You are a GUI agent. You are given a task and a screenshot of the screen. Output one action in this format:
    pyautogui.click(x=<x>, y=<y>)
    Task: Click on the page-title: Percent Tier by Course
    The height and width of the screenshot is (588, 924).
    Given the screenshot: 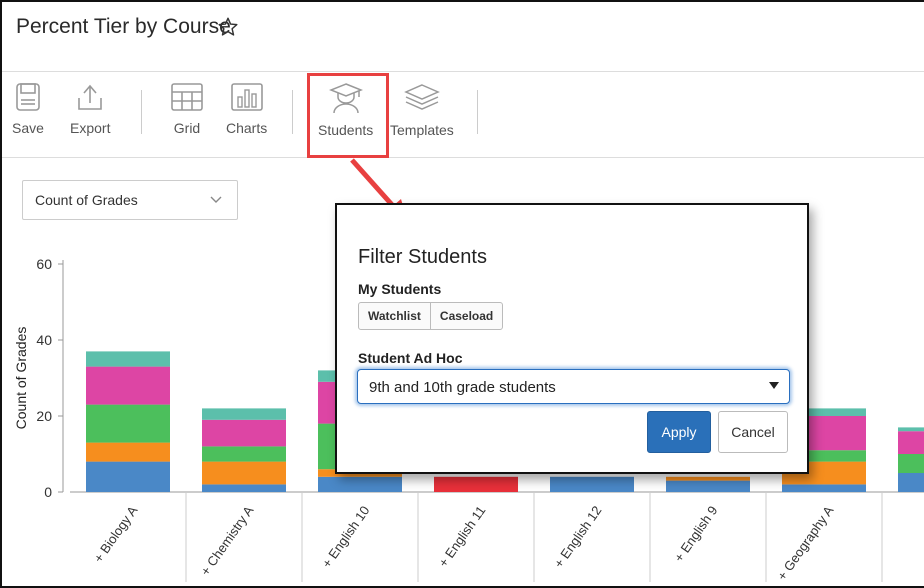 What is the action you would take?
    pyautogui.click(x=123, y=26)
    